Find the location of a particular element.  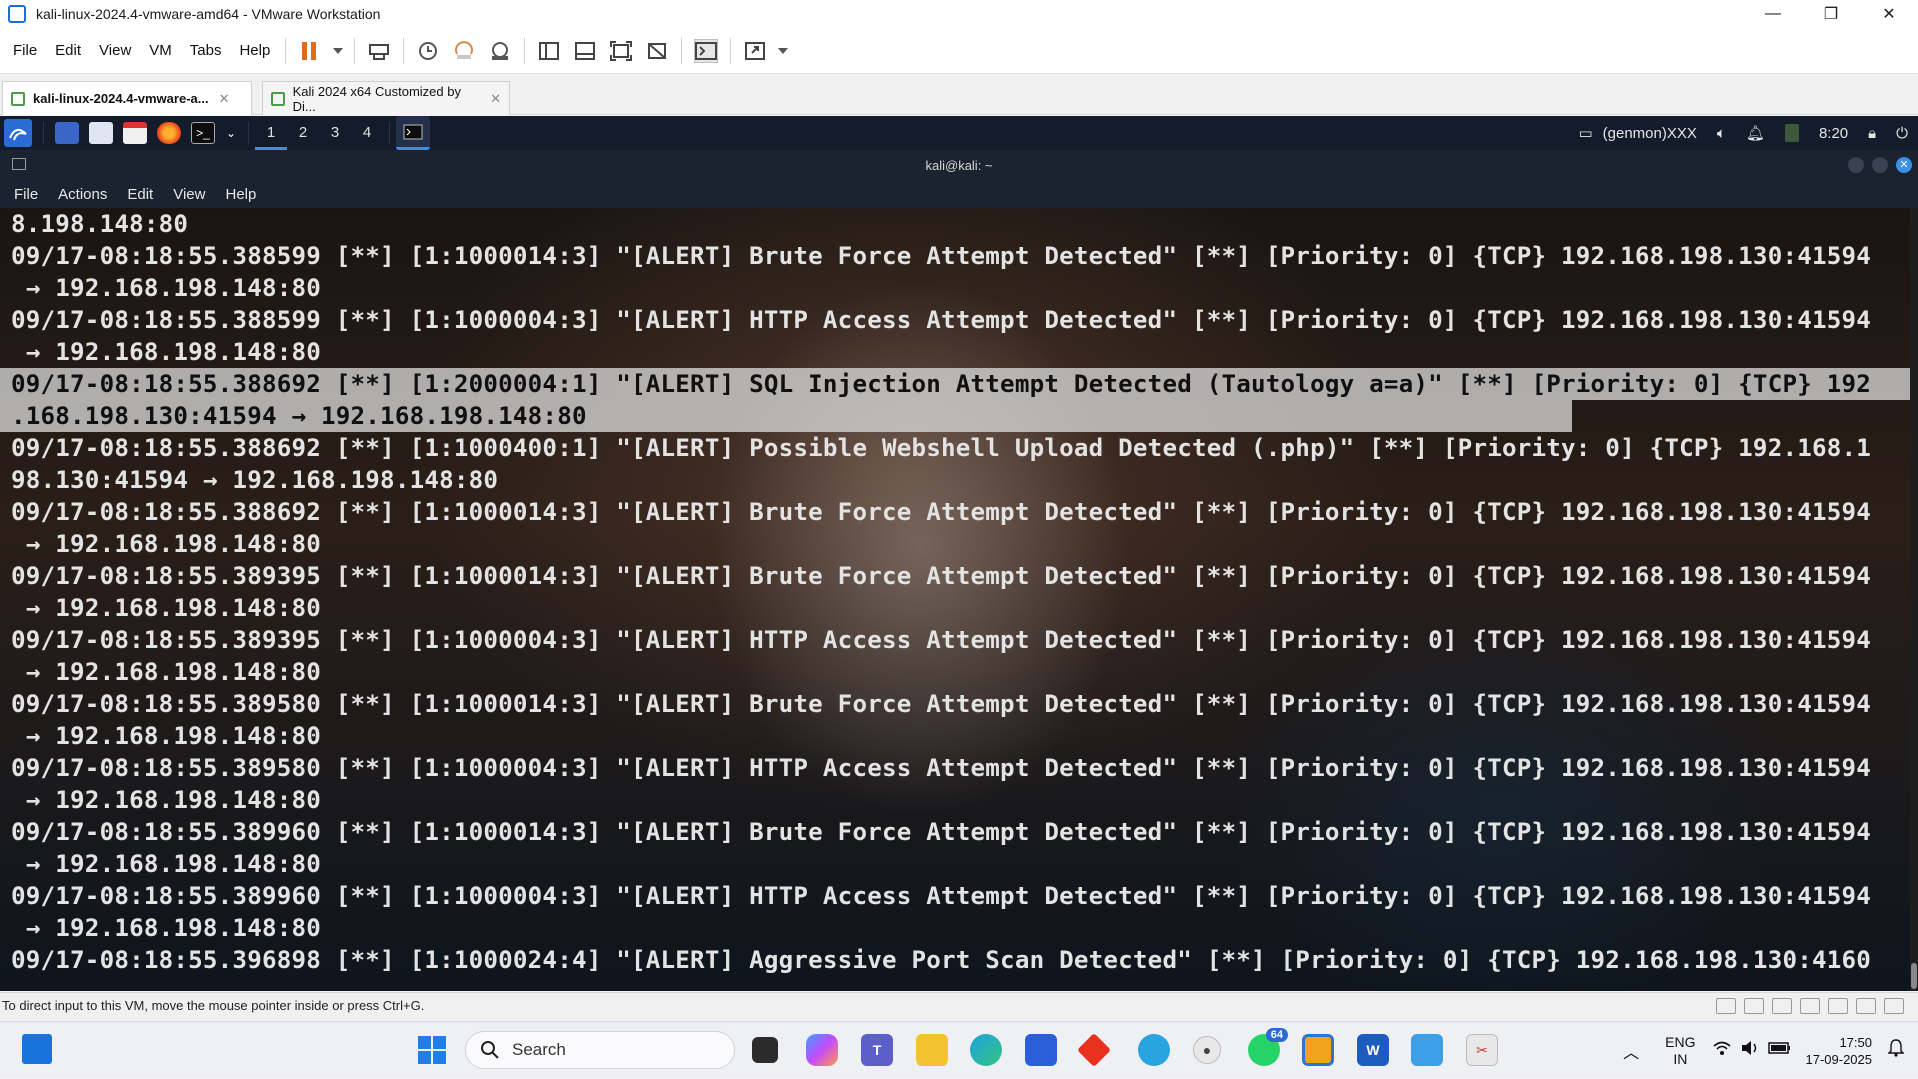

kali-menu-icon is located at coordinates (18, 133).